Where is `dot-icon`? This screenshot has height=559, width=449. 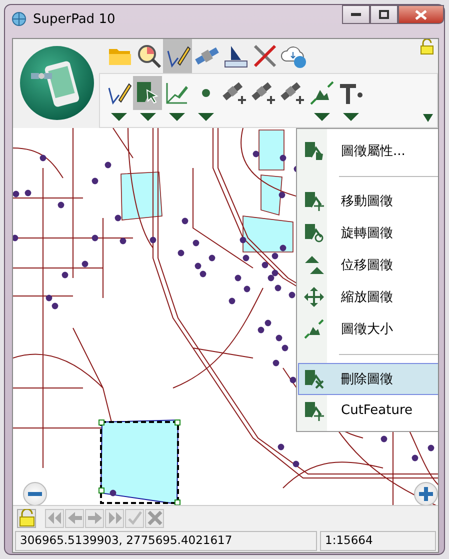
dot-icon is located at coordinates (206, 93).